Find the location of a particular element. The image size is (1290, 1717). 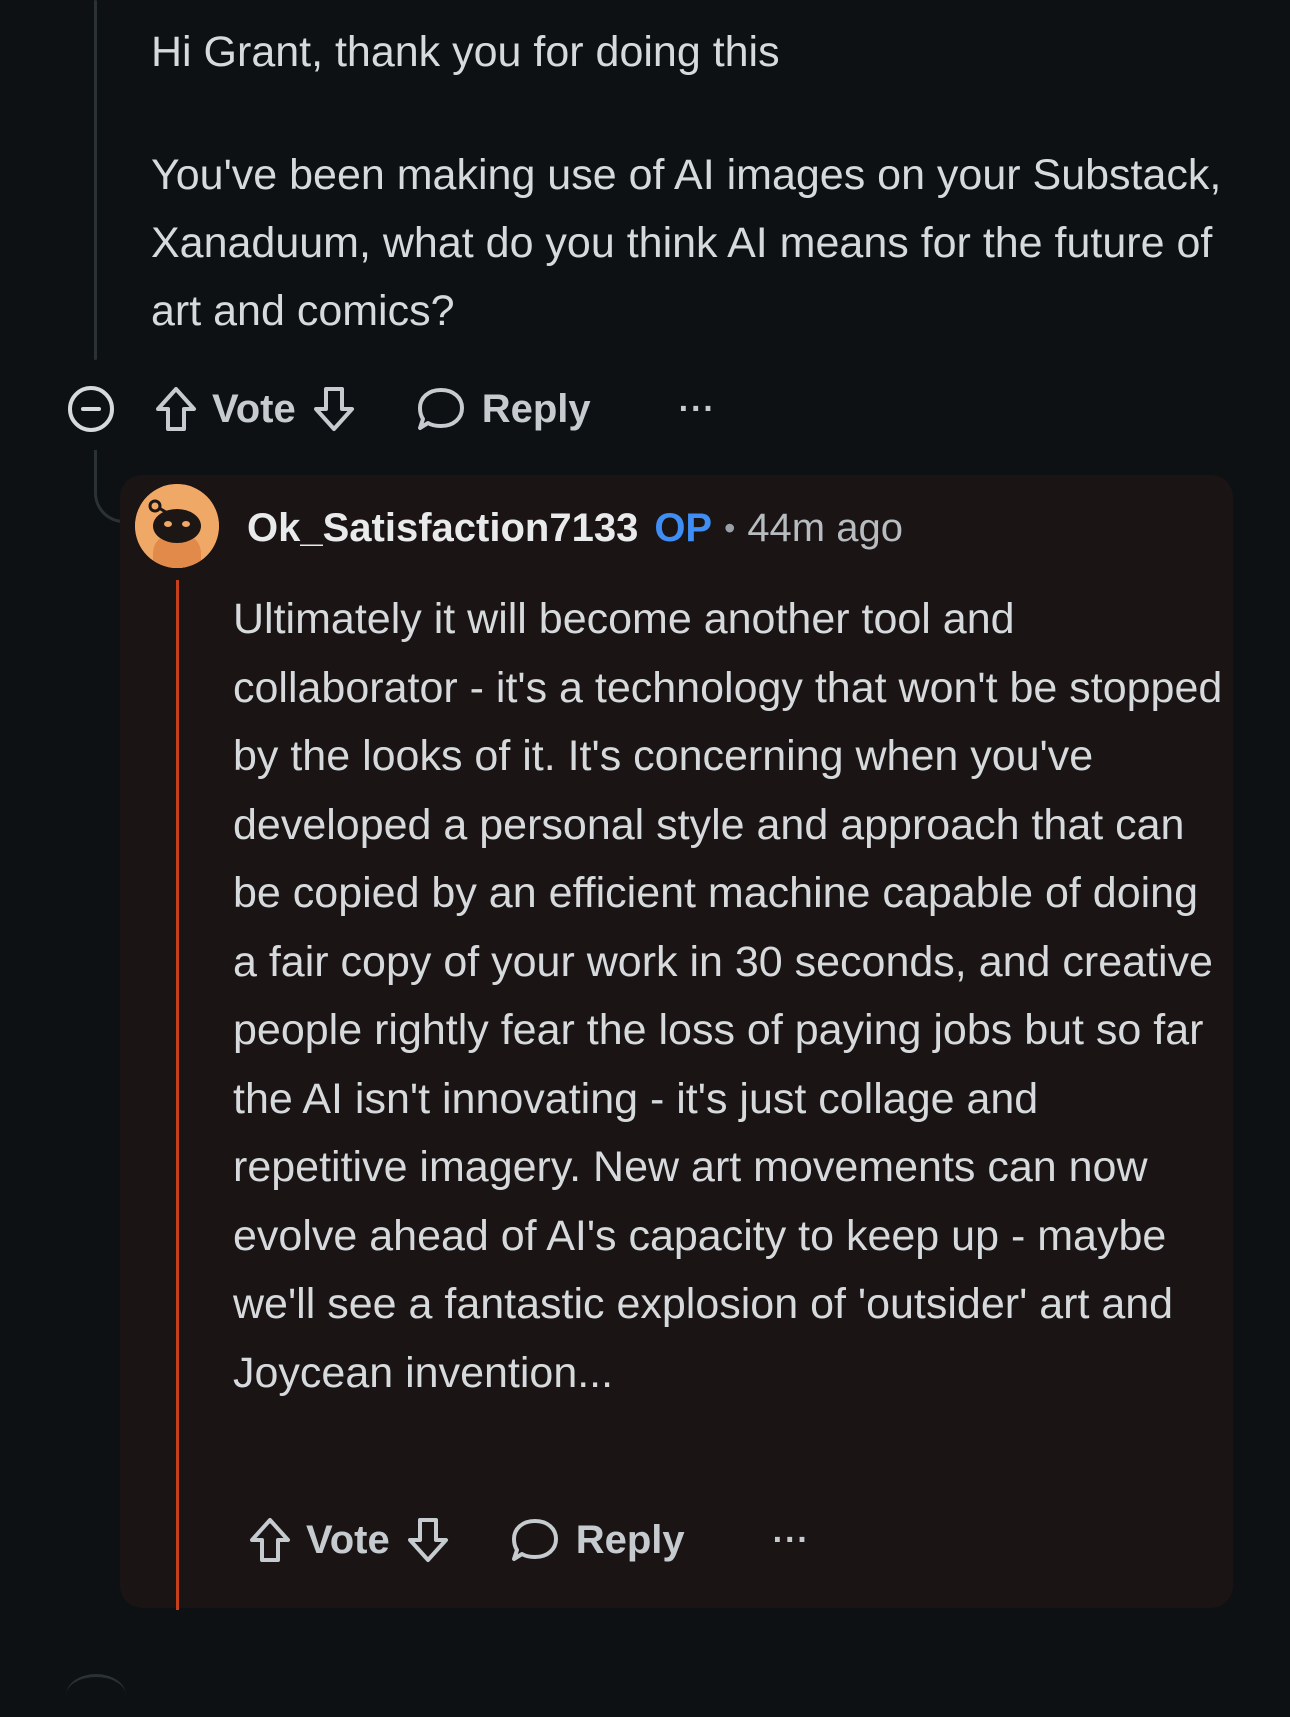

op-badge: OP is located at coordinates (683, 528).